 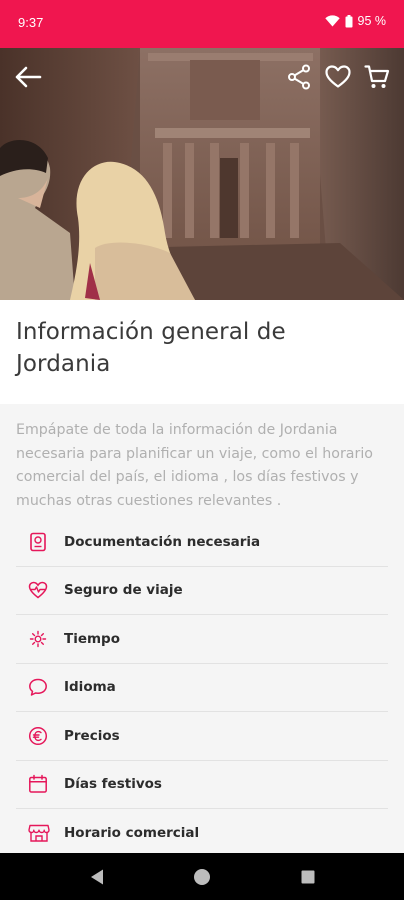 What do you see at coordinates (40, 736) in the screenshot?
I see `euro-icon` at bounding box center [40, 736].